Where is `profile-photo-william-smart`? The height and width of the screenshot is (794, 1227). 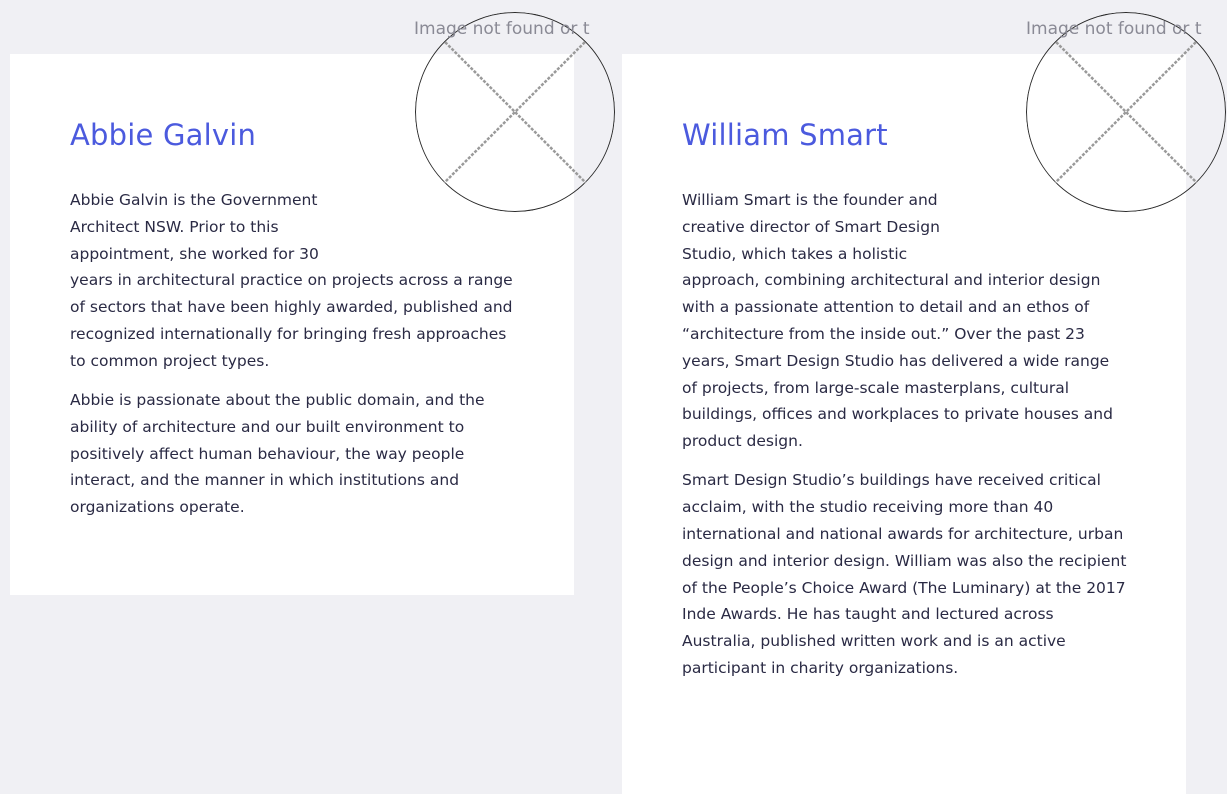 profile-photo-william-smart is located at coordinates (1126, 112).